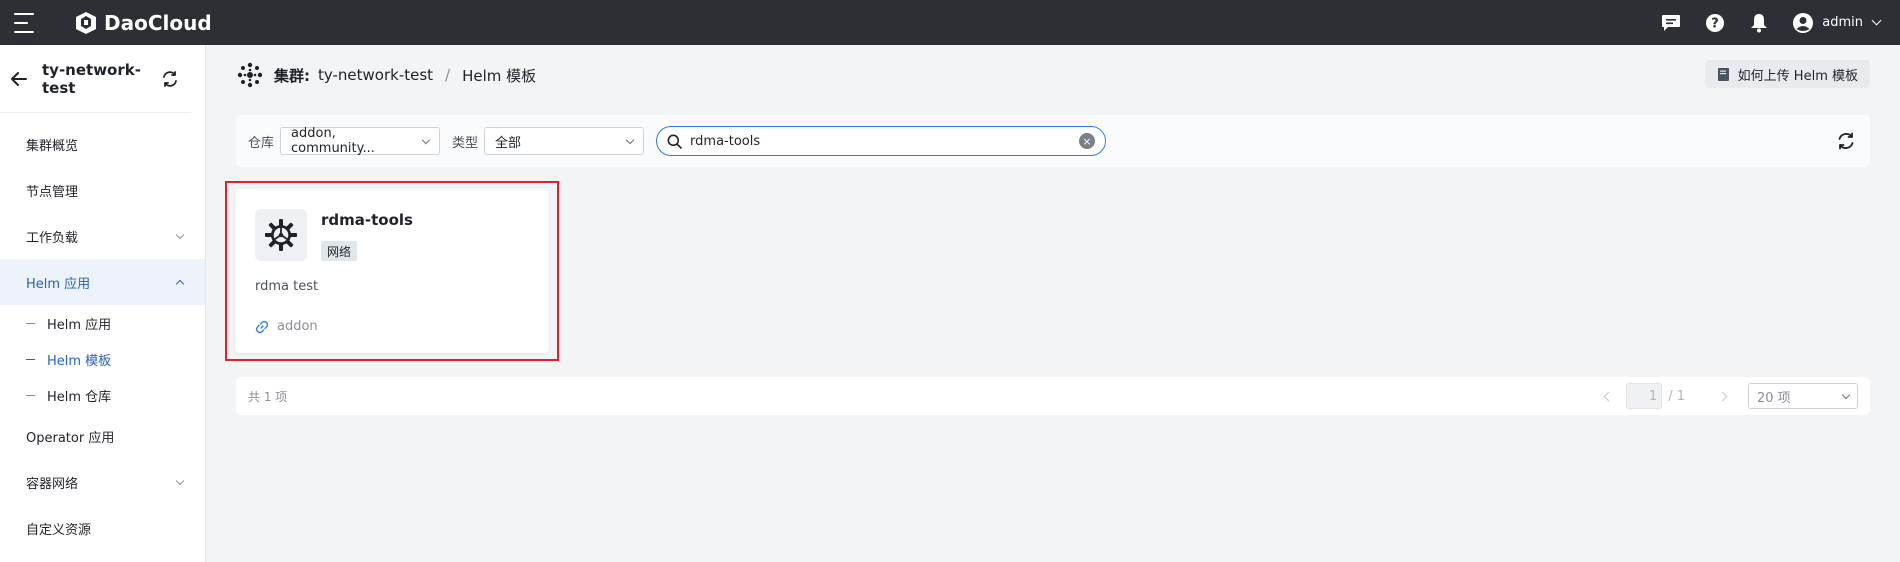 The height and width of the screenshot is (562, 1900). I want to click on sidebar-item-label: 集群概览, so click(52, 146).